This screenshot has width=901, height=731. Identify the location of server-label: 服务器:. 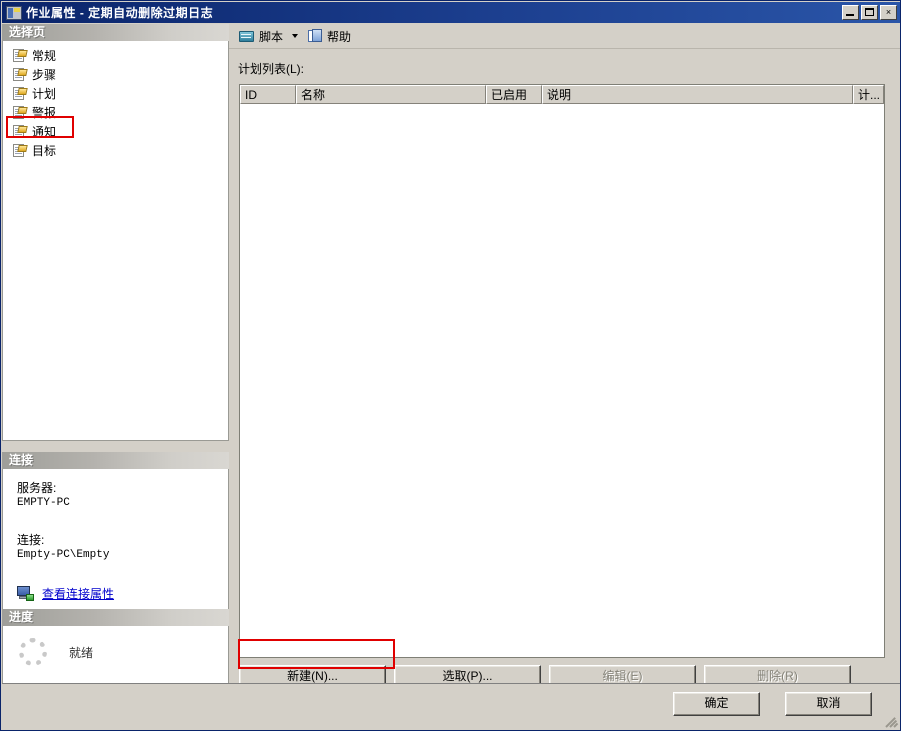
(37, 488).